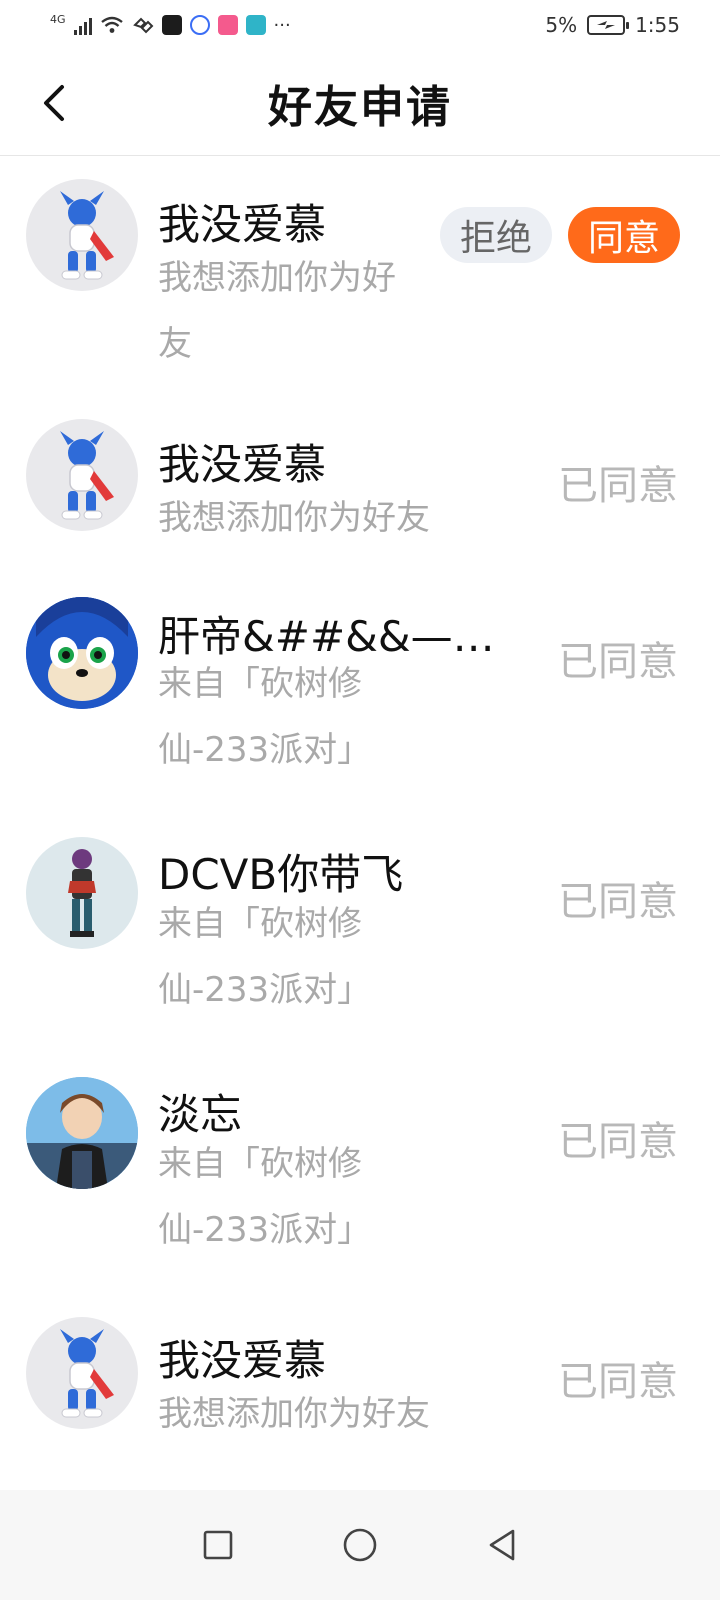  Describe the element at coordinates (360, 107) in the screenshot. I see `page-title: 好友申请` at that location.